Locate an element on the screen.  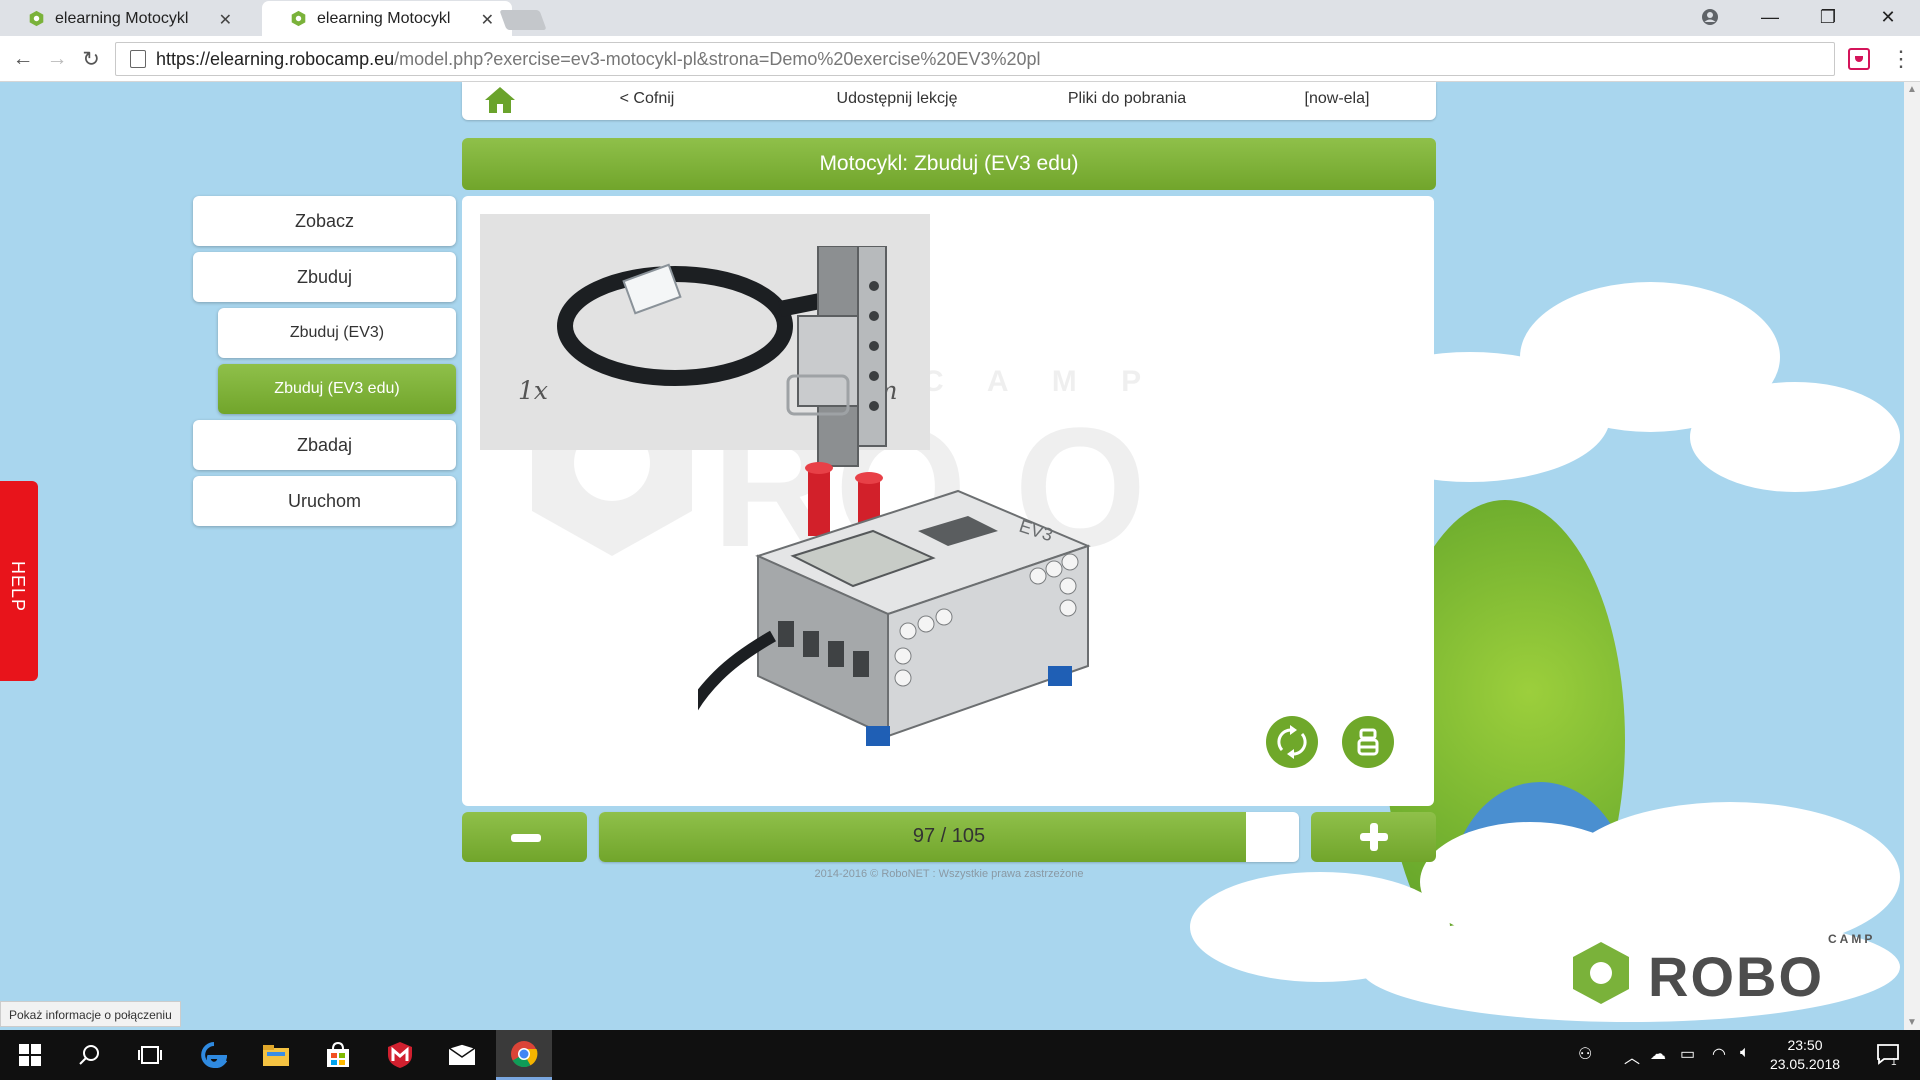
rotate-icon is located at coordinates (1292, 742).